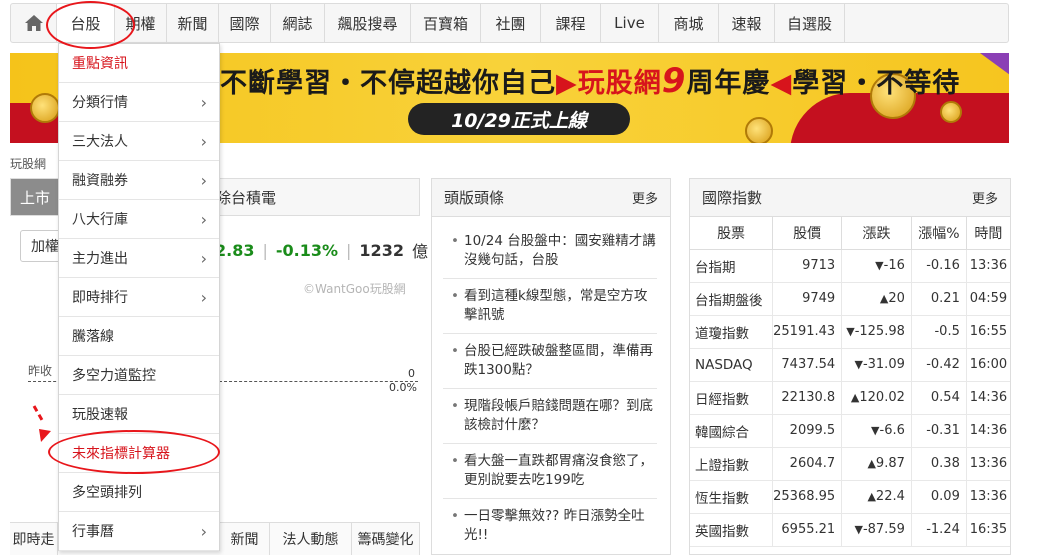  What do you see at coordinates (985, 197) in the screenshot?
I see `index-more-link: 更多` at bounding box center [985, 197].